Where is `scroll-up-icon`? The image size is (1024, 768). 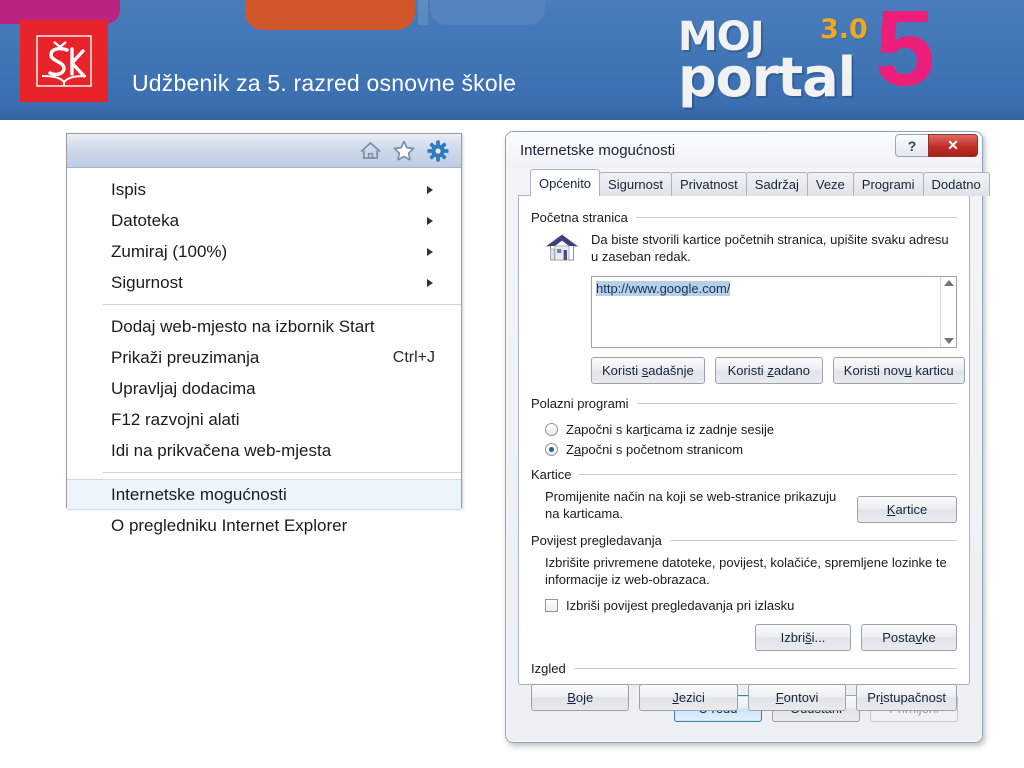
scroll-up-icon is located at coordinates (948, 283).